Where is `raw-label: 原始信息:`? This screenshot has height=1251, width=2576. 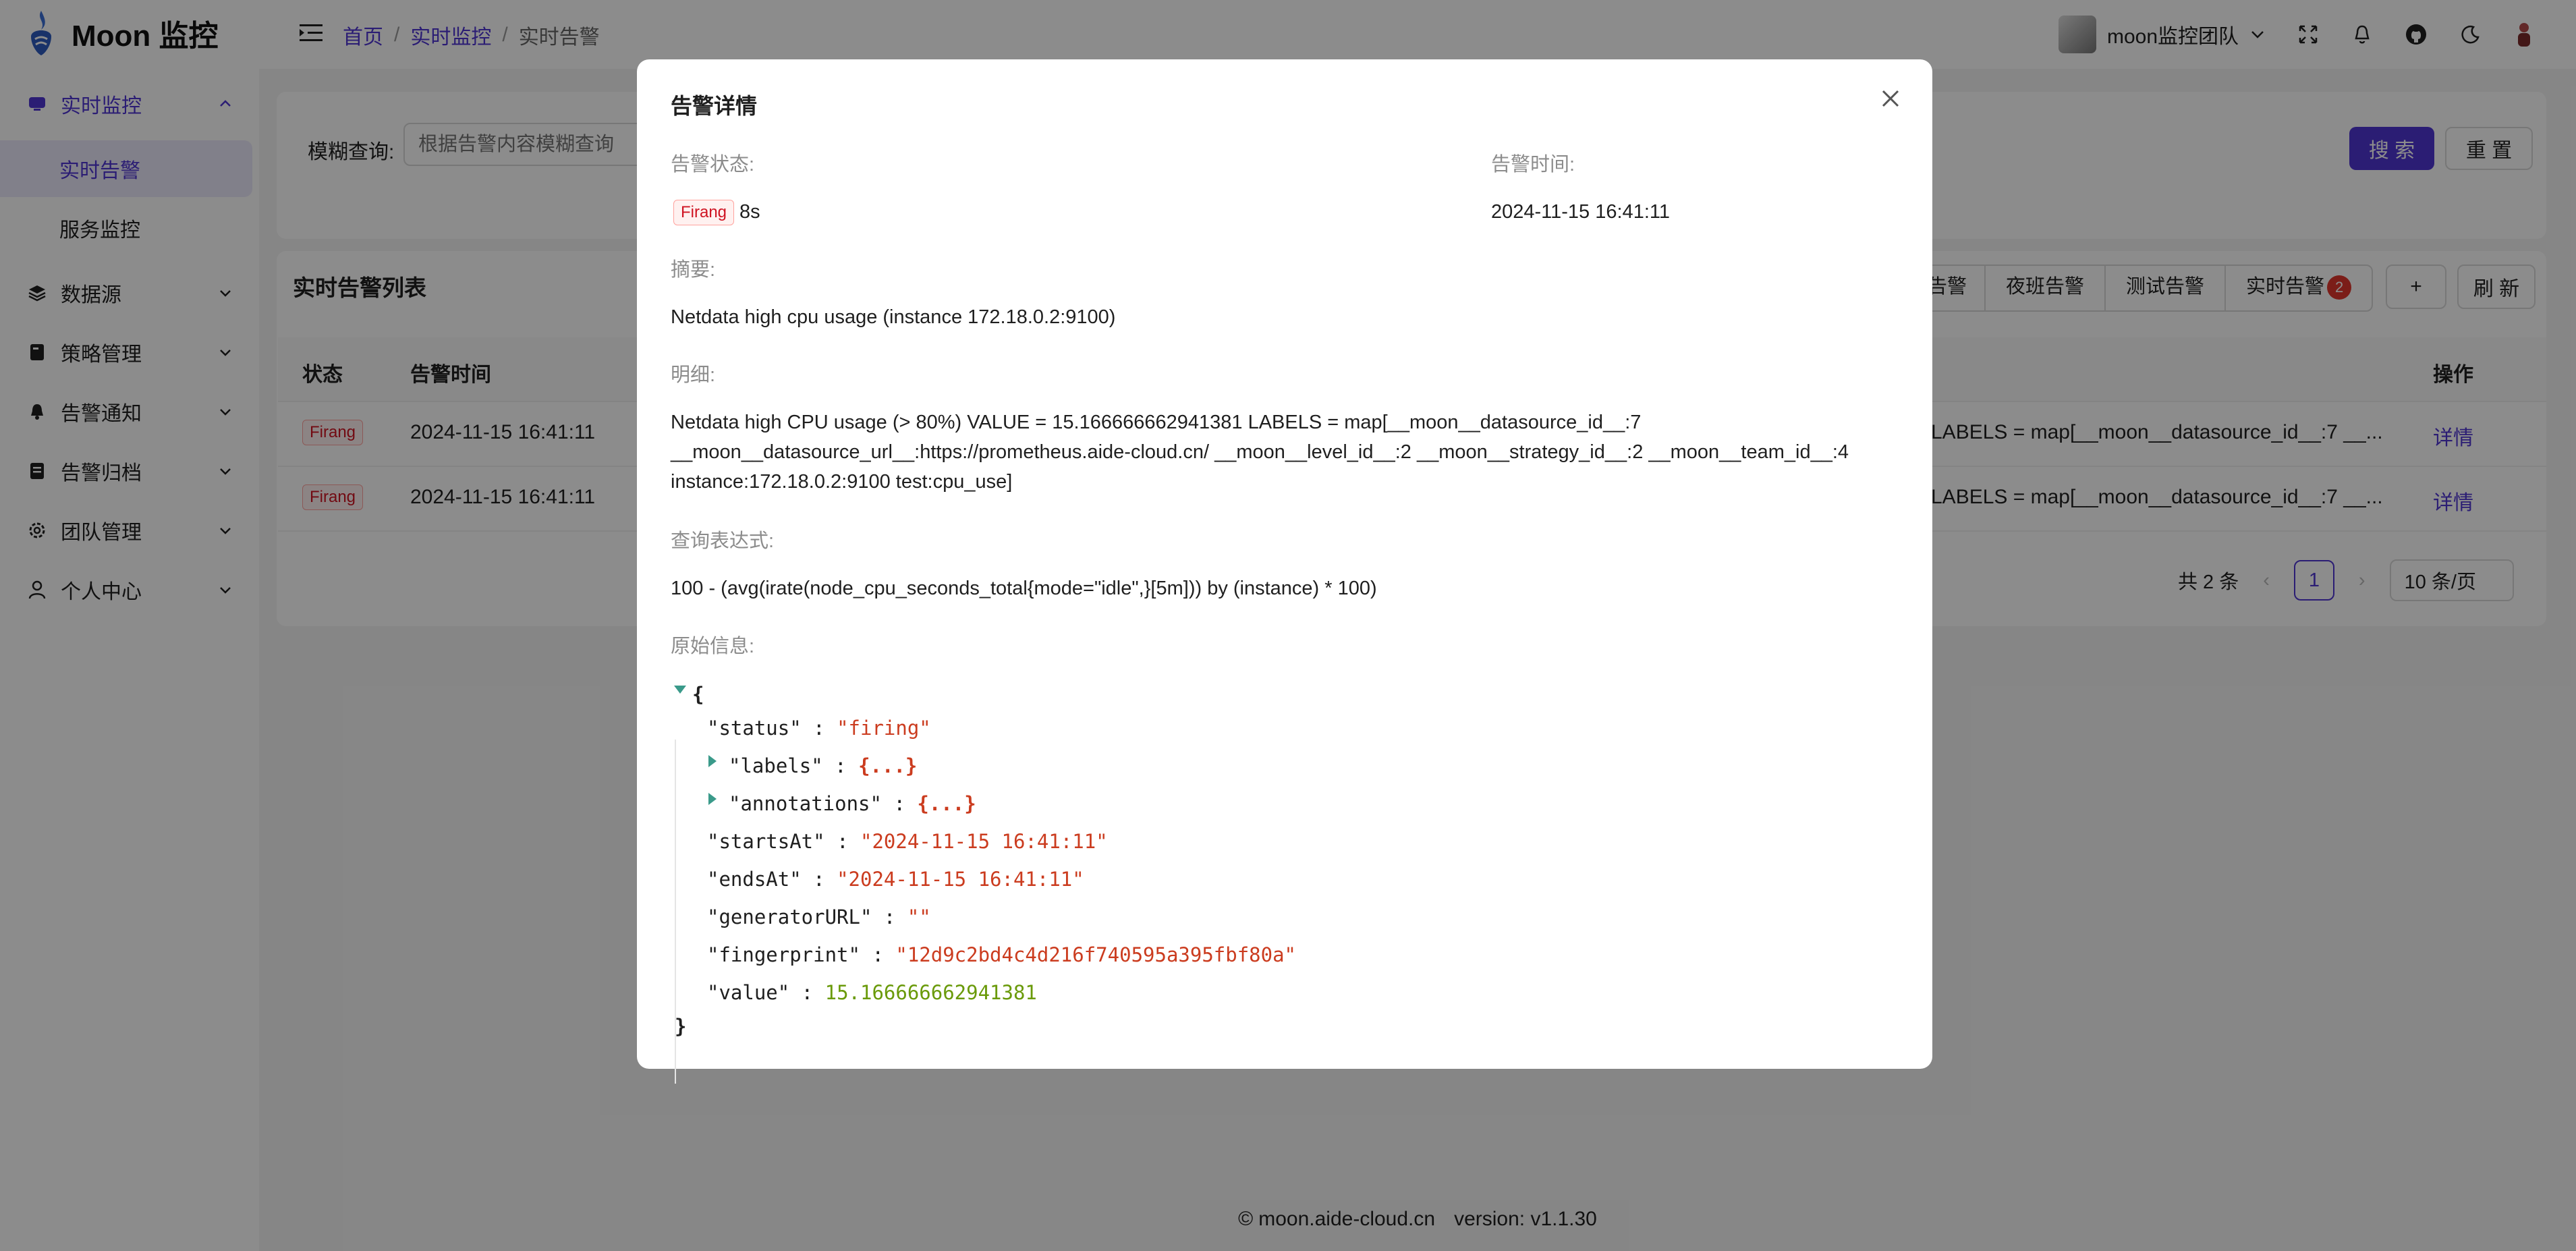 raw-label: 原始信息: is located at coordinates (713, 646).